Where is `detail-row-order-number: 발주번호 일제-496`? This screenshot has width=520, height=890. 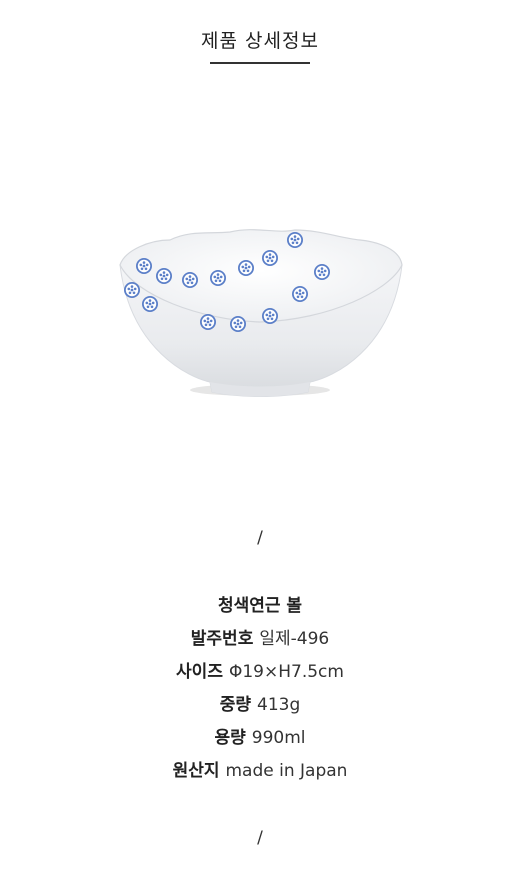 detail-row-order-number: 발주번호 일제-496 is located at coordinates (260, 639).